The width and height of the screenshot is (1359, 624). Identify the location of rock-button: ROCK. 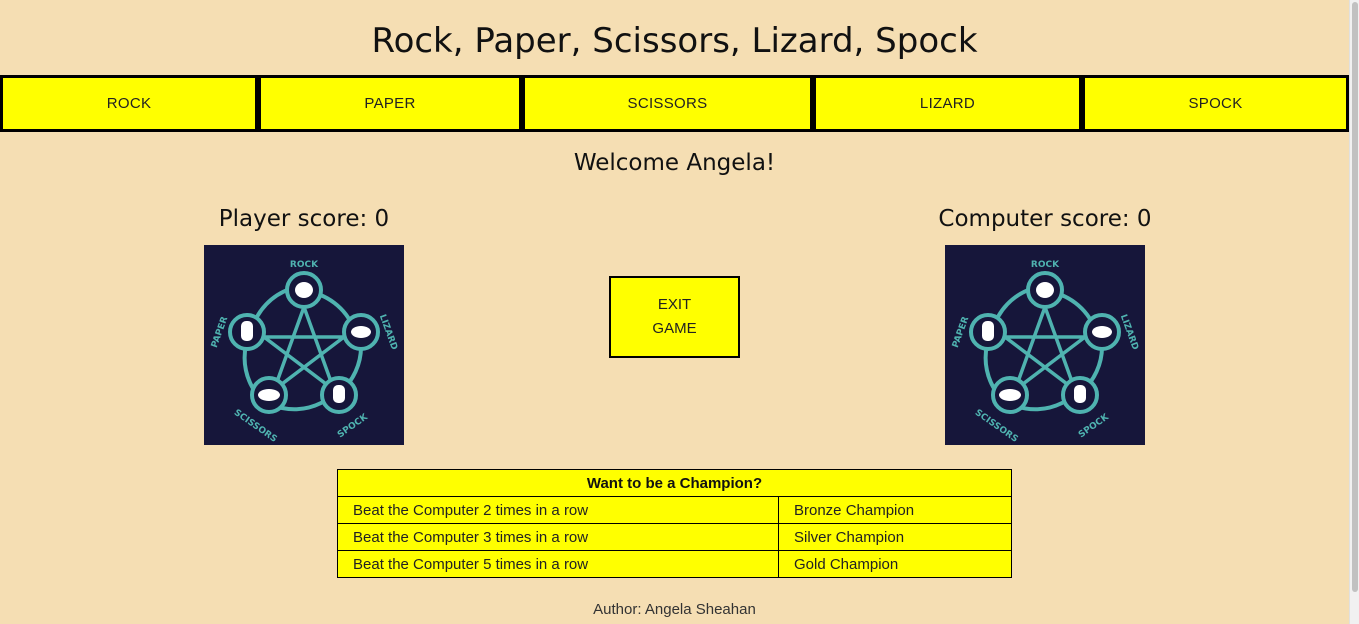
(129, 103).